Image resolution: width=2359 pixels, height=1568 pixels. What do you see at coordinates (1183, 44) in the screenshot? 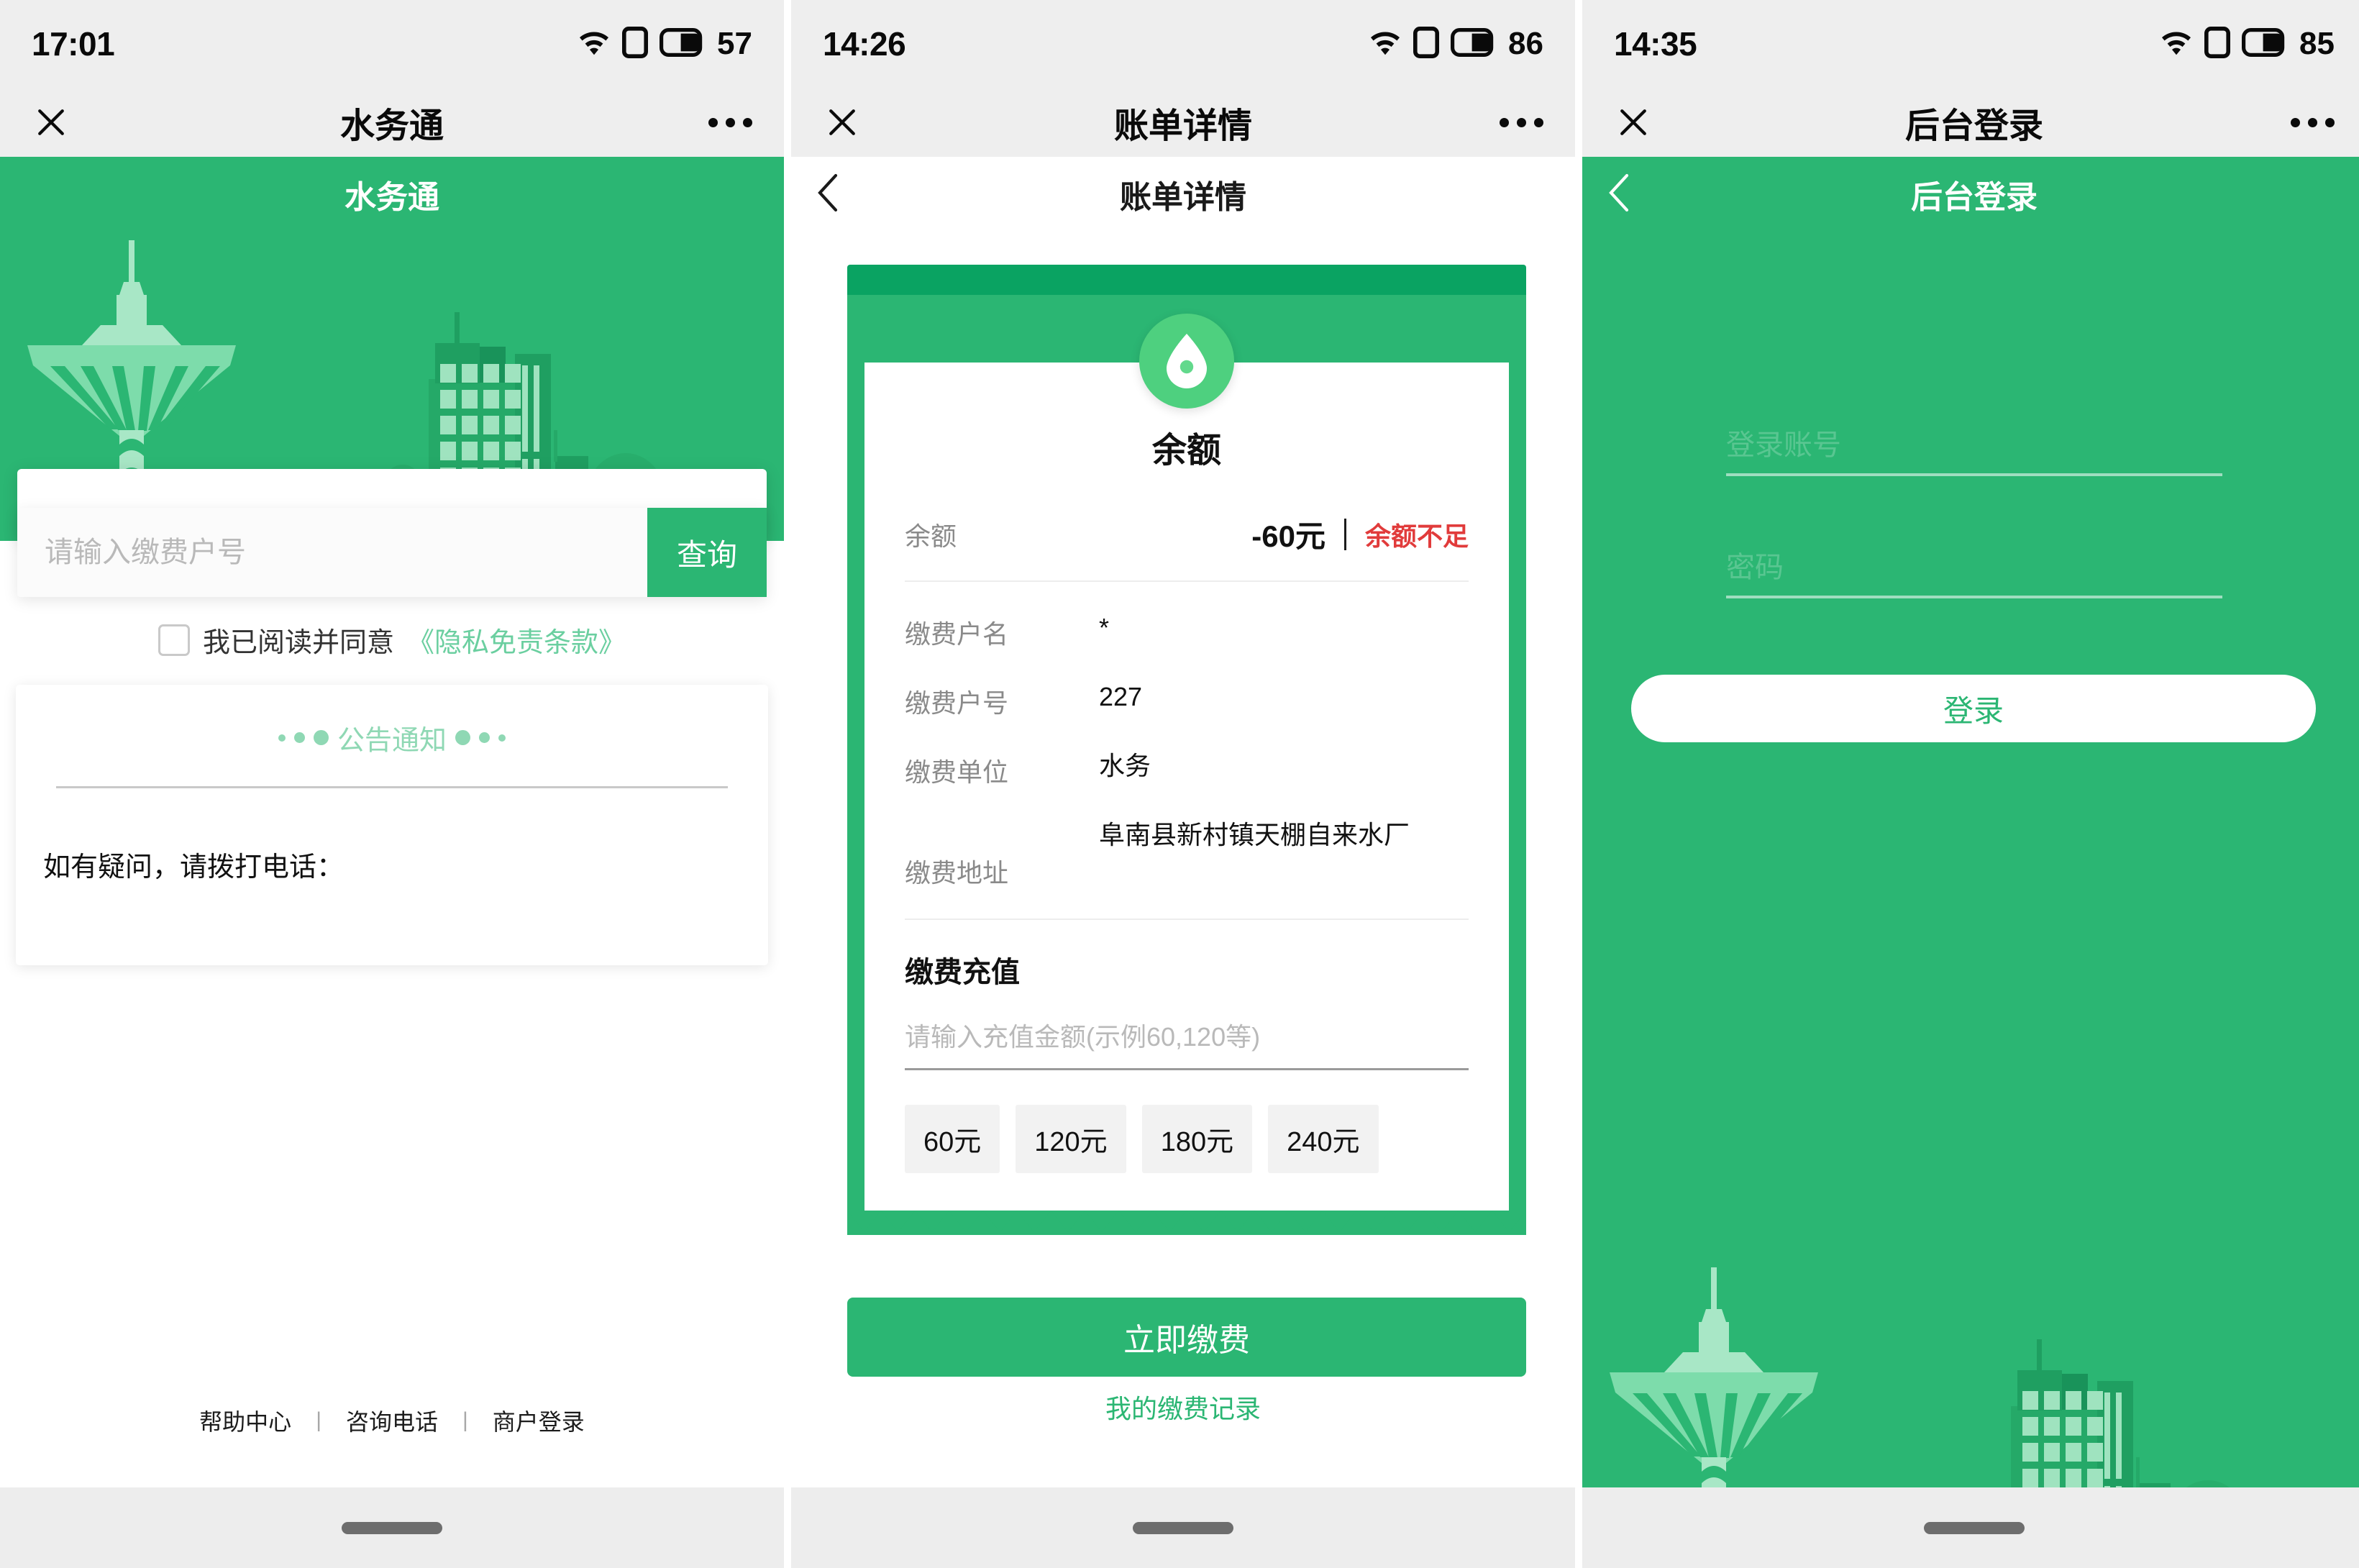
I see `status-bar: 14:26 86` at bounding box center [1183, 44].